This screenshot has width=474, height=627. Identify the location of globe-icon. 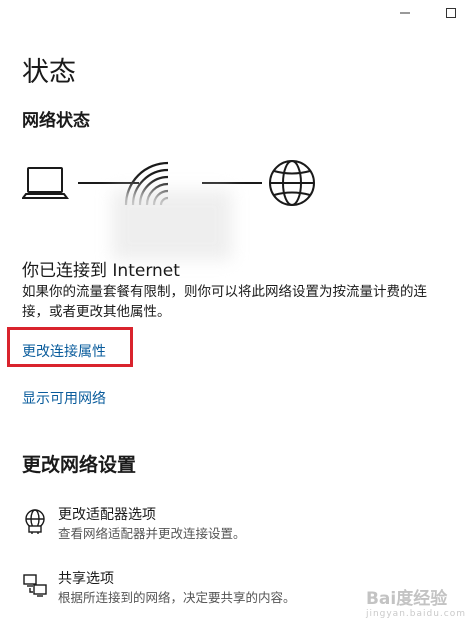
(292, 183).